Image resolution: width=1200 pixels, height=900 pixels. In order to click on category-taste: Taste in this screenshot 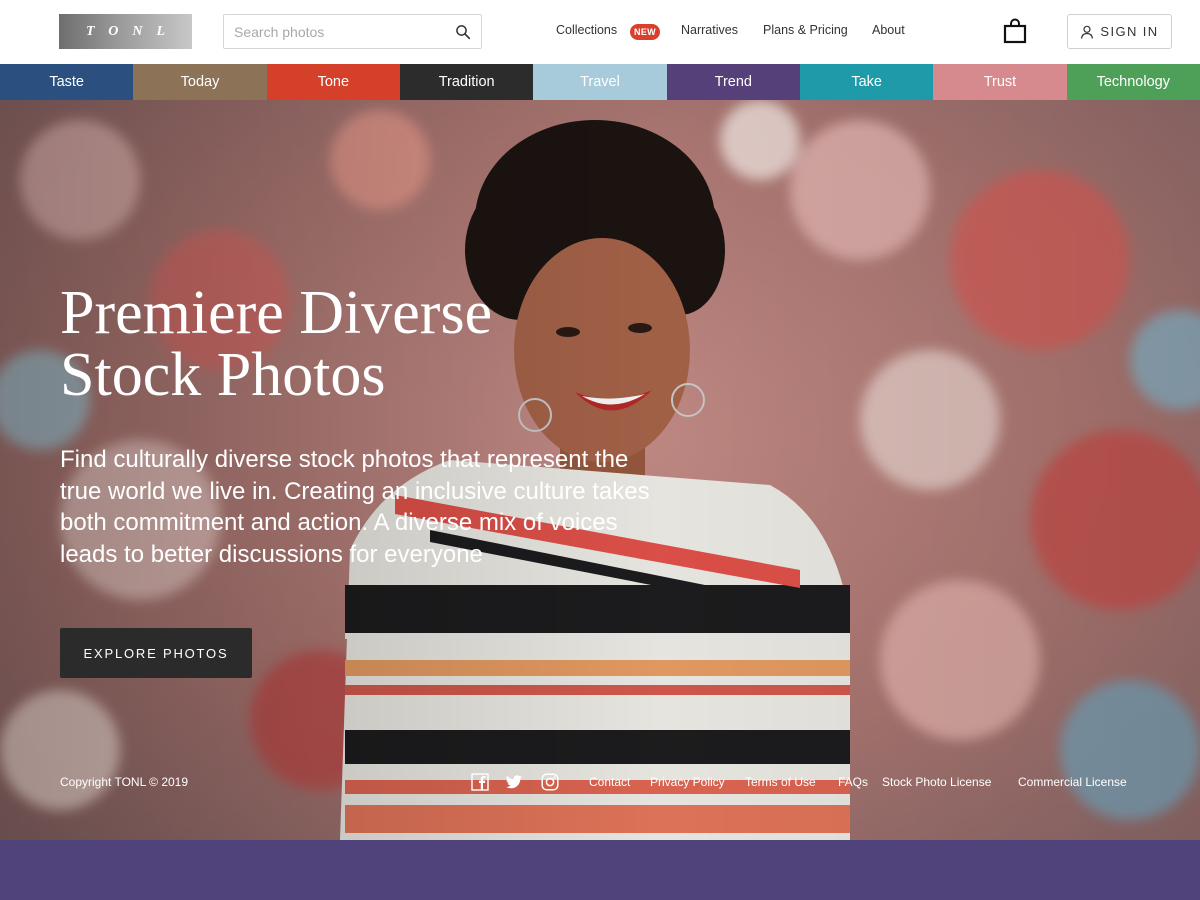, I will do `click(67, 82)`.